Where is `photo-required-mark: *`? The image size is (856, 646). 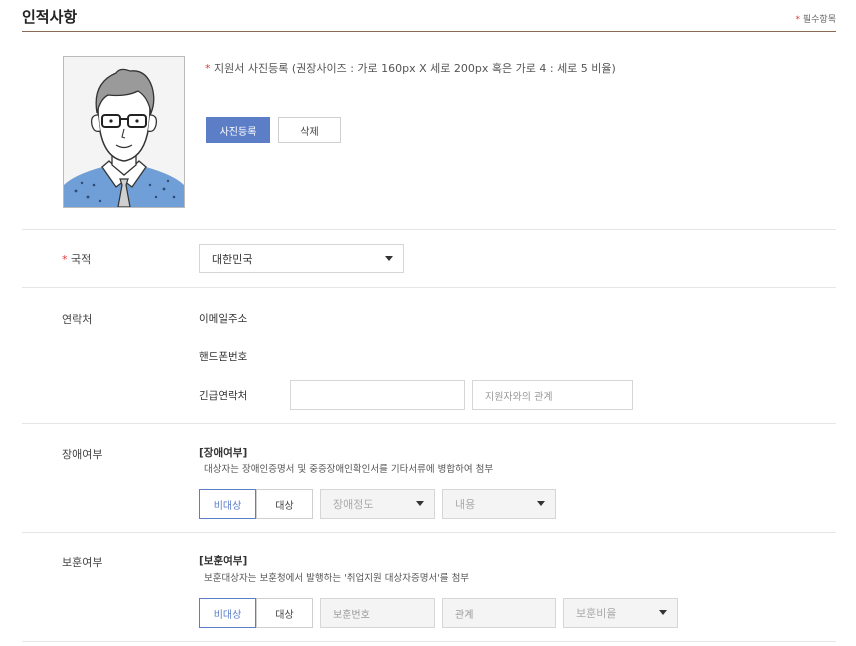
photo-required-mark: * is located at coordinates (208, 68).